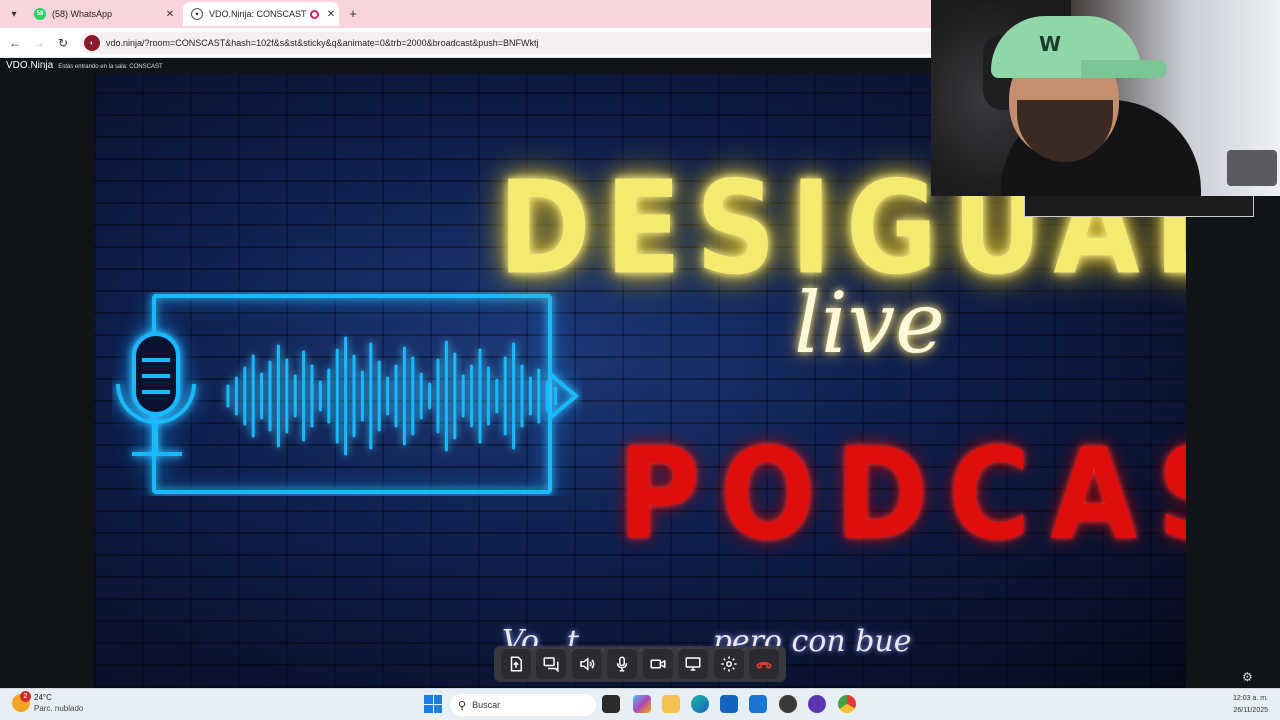 Image resolution: width=1280 pixels, height=720 pixels. Describe the element at coordinates (671, 704) in the screenshot. I see `file-explorer-icon` at that location.